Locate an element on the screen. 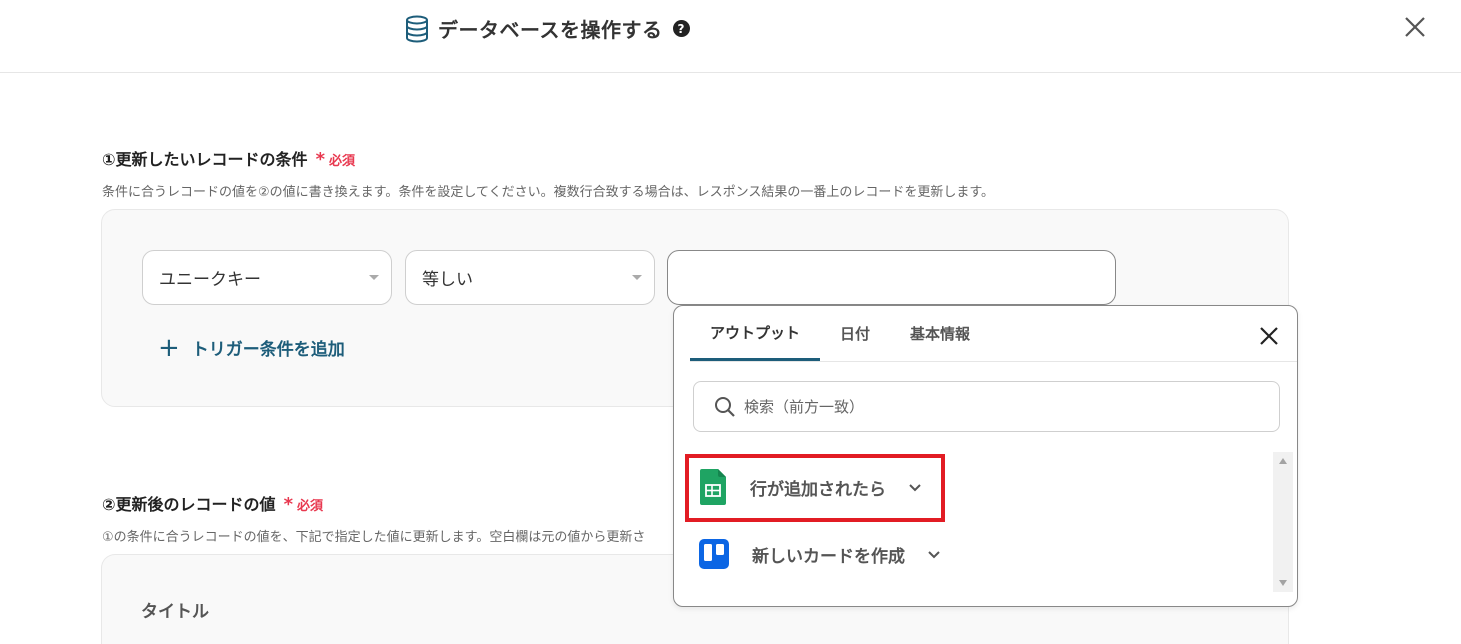 The width and height of the screenshot is (1461, 644). section2-title: ②更新後のレコードの値 * 必須 is located at coordinates (212, 503).